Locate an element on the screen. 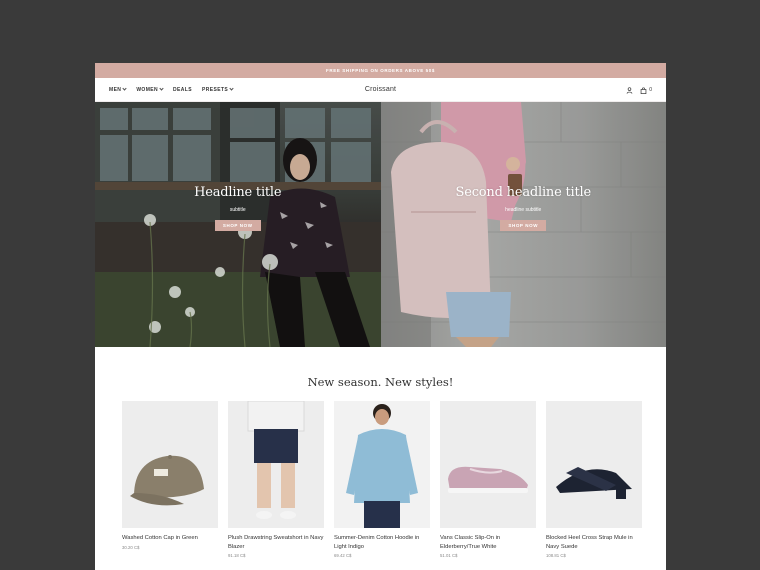  brand-logo: Croissant is located at coordinates (380, 89).